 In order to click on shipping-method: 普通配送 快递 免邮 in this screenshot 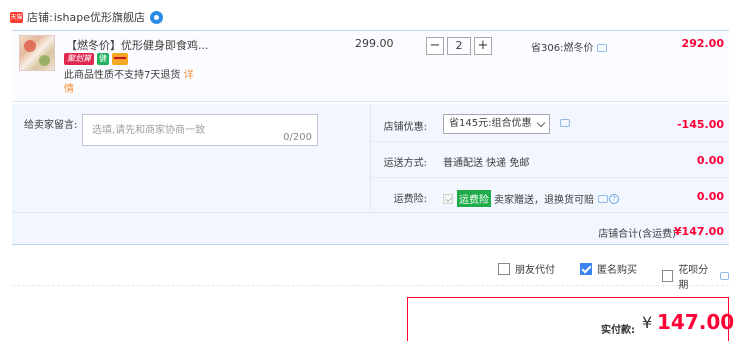, I will do `click(486, 163)`.